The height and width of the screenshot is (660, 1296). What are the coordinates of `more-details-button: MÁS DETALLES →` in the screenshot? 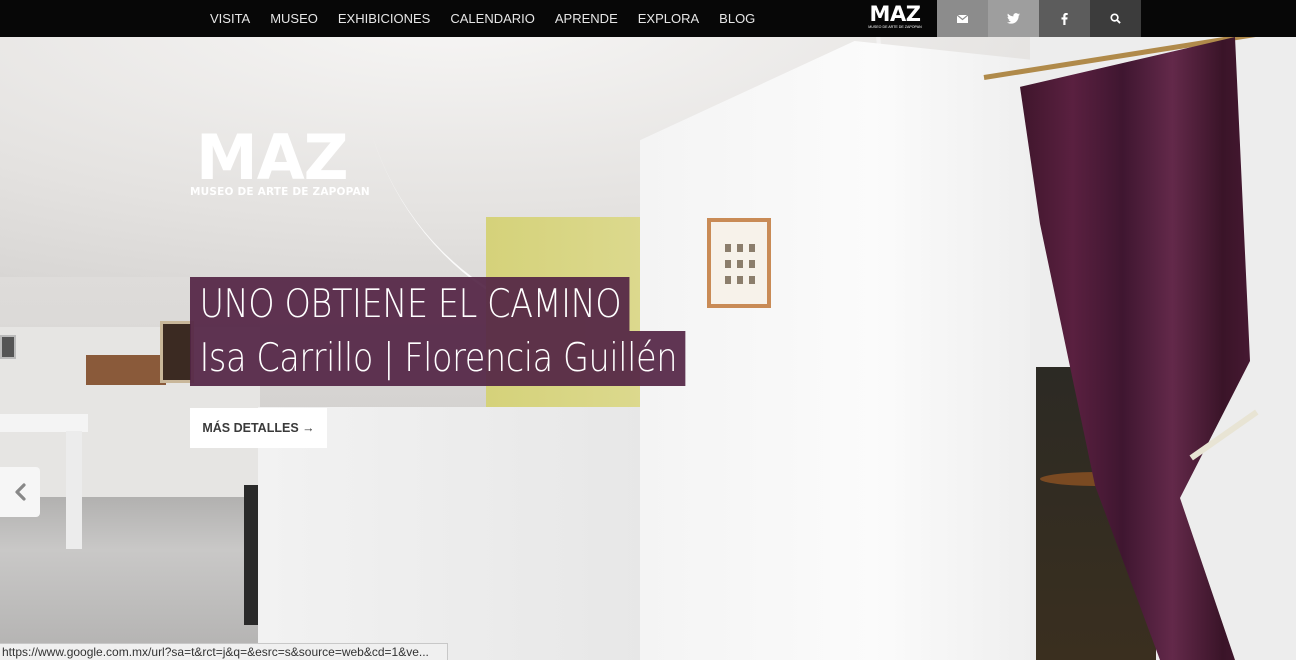 It's located at (258, 428).